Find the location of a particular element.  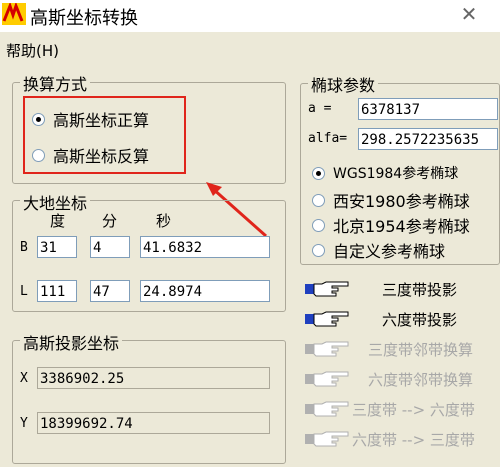

btn-6deg-adjacent-conversion-label: 六度带邻带换算 is located at coordinates (421, 379).